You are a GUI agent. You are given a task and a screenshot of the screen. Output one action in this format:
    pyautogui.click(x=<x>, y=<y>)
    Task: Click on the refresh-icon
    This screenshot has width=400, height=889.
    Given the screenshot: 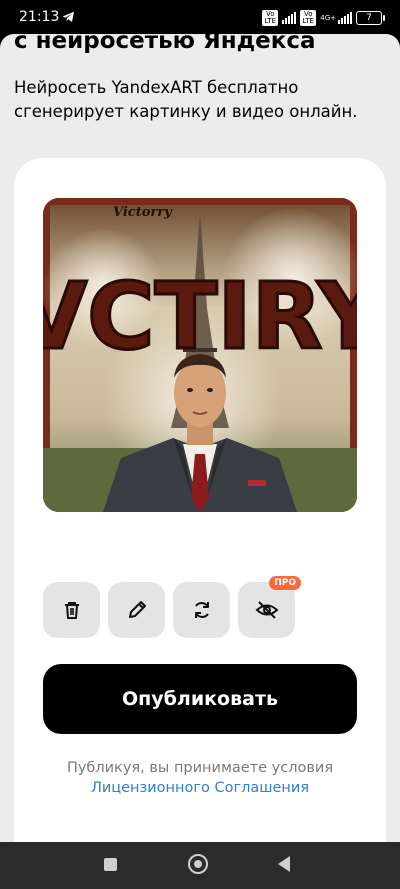 What is the action you would take?
    pyautogui.click(x=201, y=610)
    